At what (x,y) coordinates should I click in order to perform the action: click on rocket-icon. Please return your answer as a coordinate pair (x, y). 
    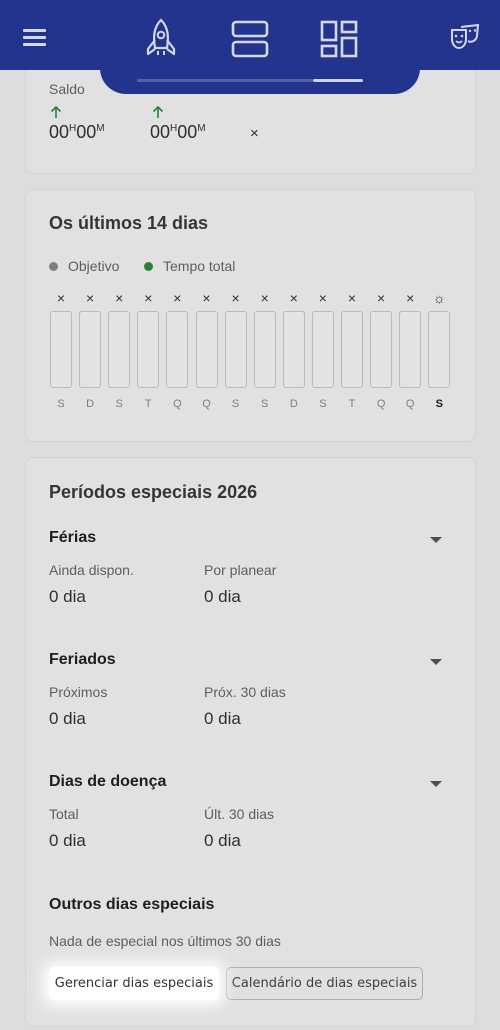
    Looking at the image, I should click on (161, 39).